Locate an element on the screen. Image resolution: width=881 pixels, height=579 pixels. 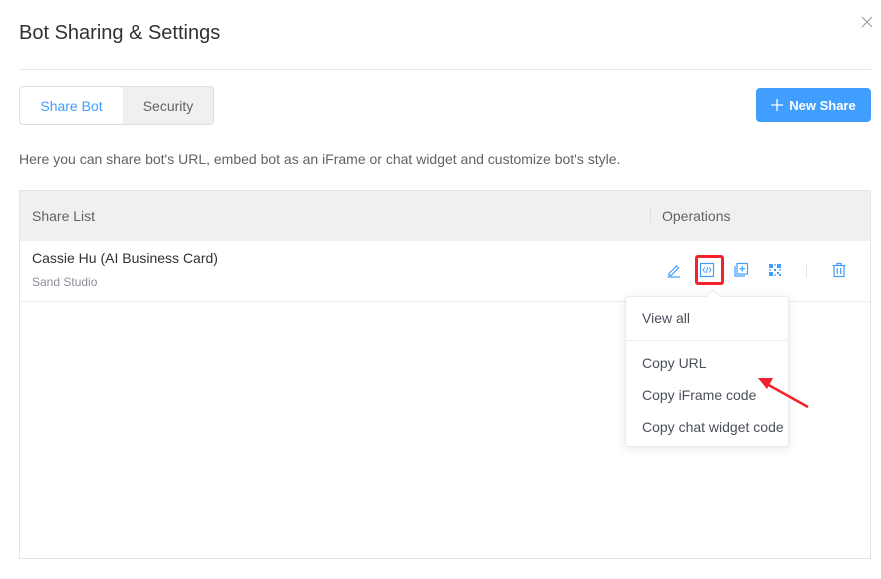
qr-code-button is located at coordinates (775, 270).